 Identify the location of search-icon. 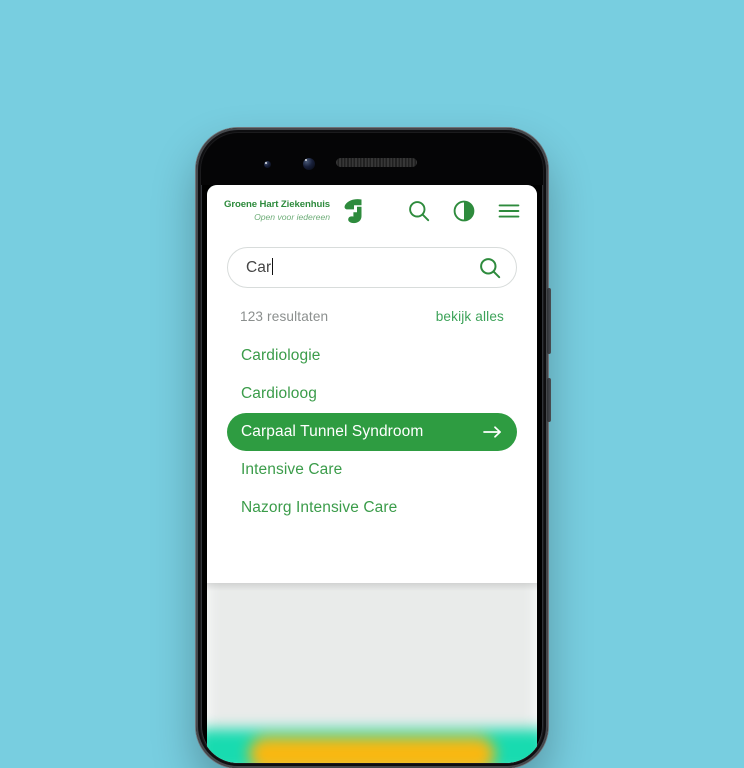
(419, 211).